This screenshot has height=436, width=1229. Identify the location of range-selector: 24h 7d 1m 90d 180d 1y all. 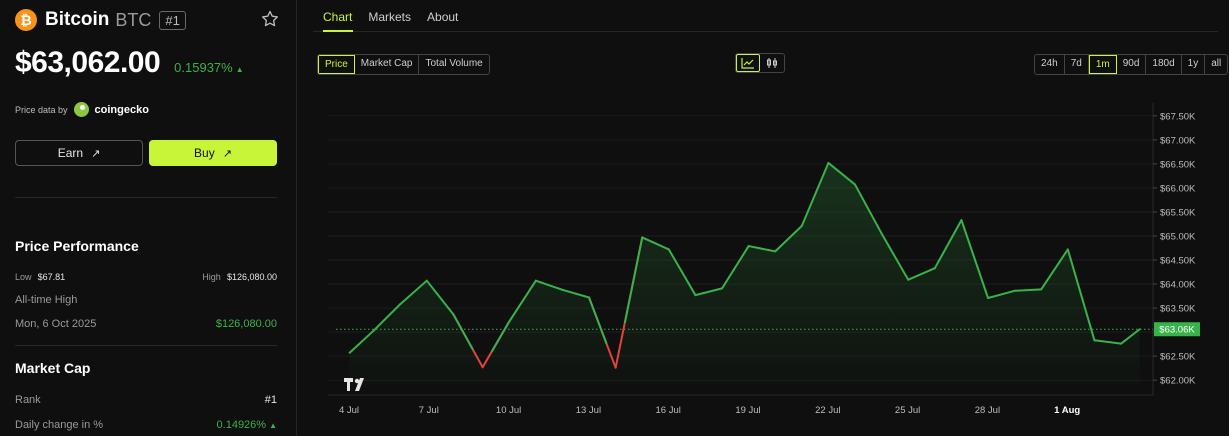
(1131, 64).